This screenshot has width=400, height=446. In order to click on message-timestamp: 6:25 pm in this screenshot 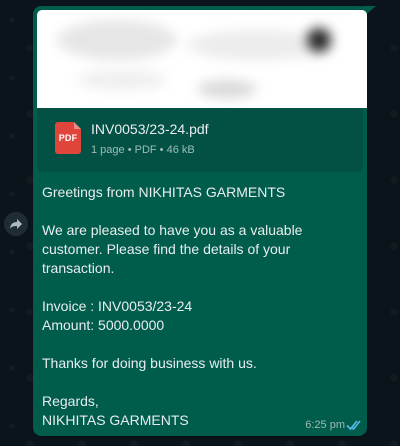, I will do `click(325, 425)`.